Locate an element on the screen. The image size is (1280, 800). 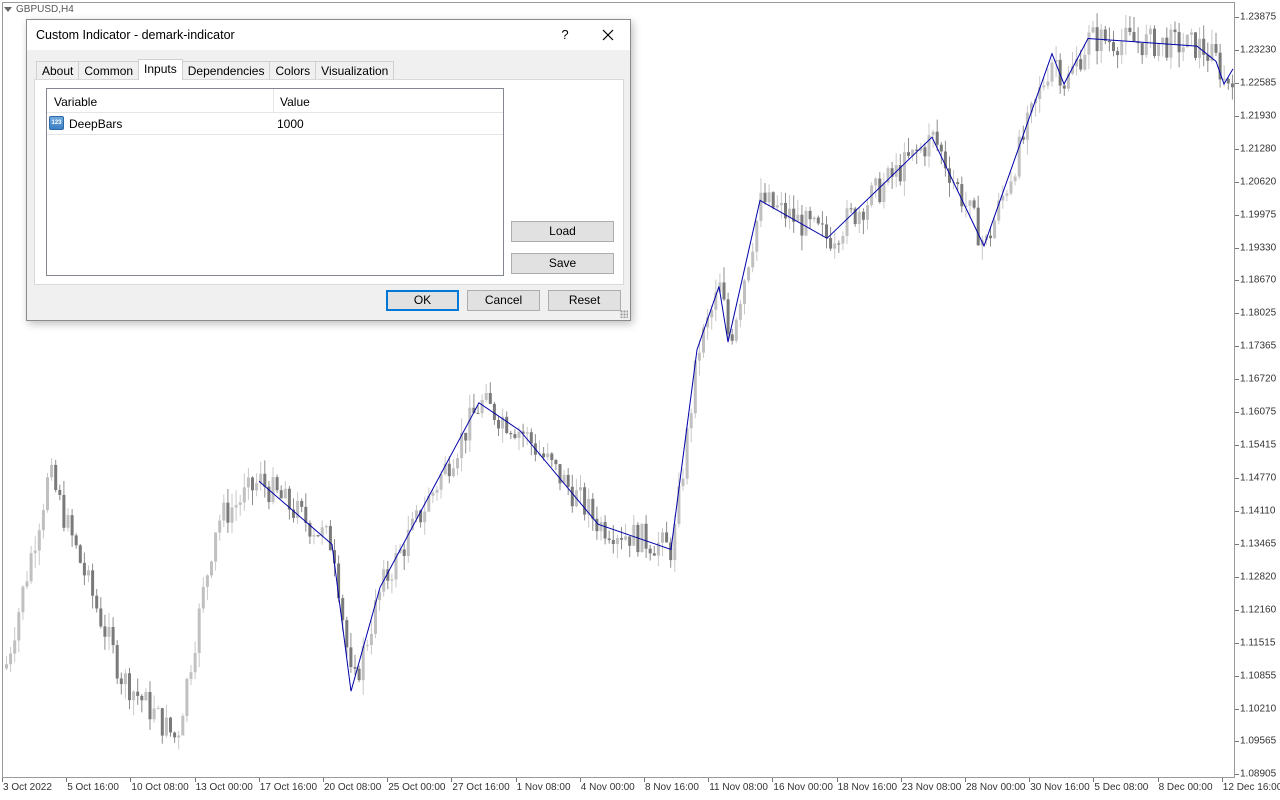
price-label: 1.16075 is located at coordinates (1258, 412).